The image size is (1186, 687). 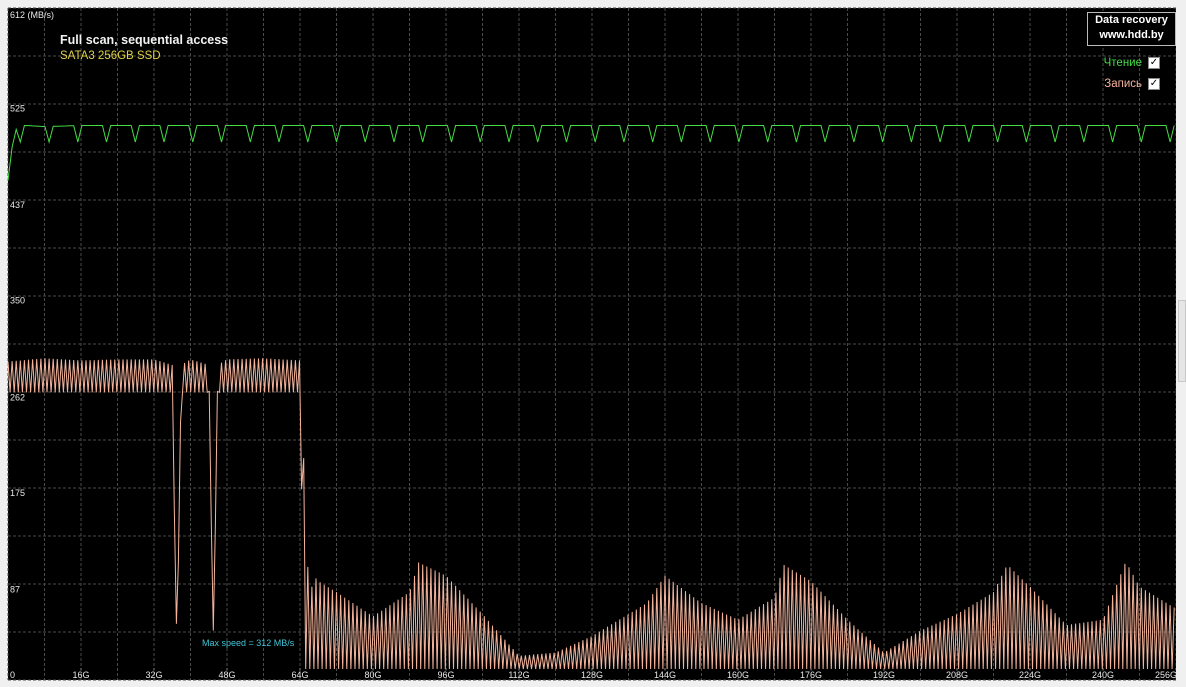 What do you see at coordinates (12, 675) in the screenshot?
I see `y-tick-label: 0` at bounding box center [12, 675].